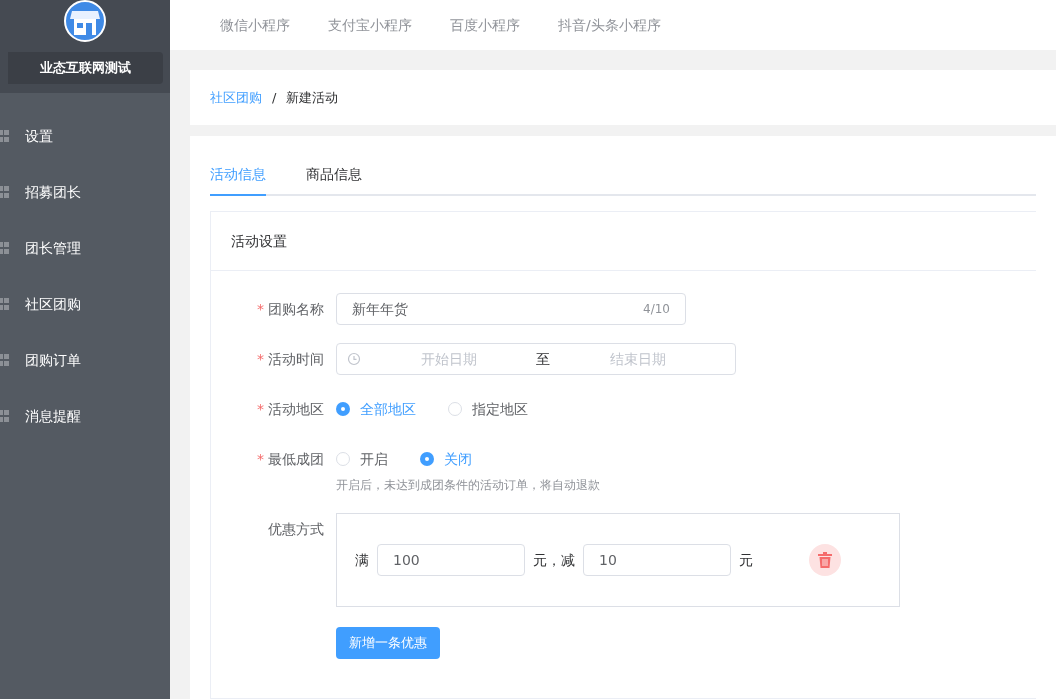  What do you see at coordinates (259, 241) in the screenshot?
I see `panel-title: 活动设置` at bounding box center [259, 241].